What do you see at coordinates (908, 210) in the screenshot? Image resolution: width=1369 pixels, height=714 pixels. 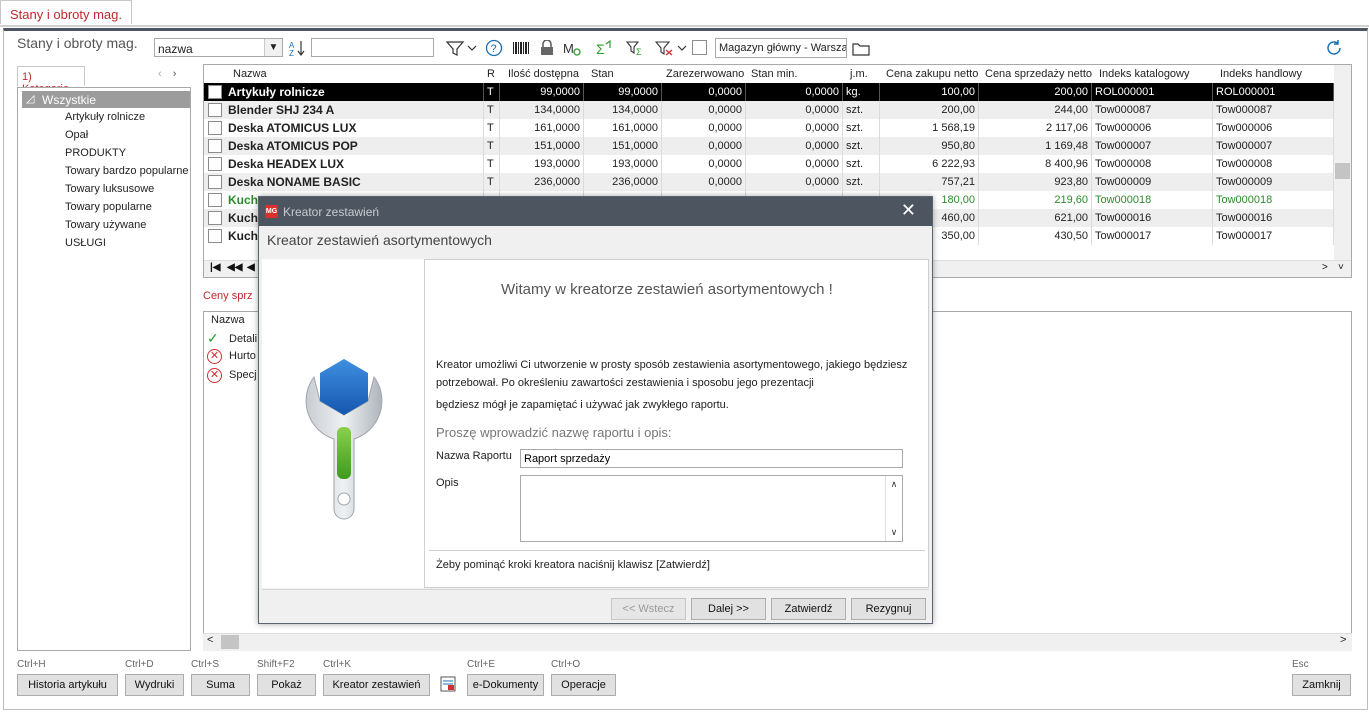 I see `close-icon: ✕` at bounding box center [908, 210].